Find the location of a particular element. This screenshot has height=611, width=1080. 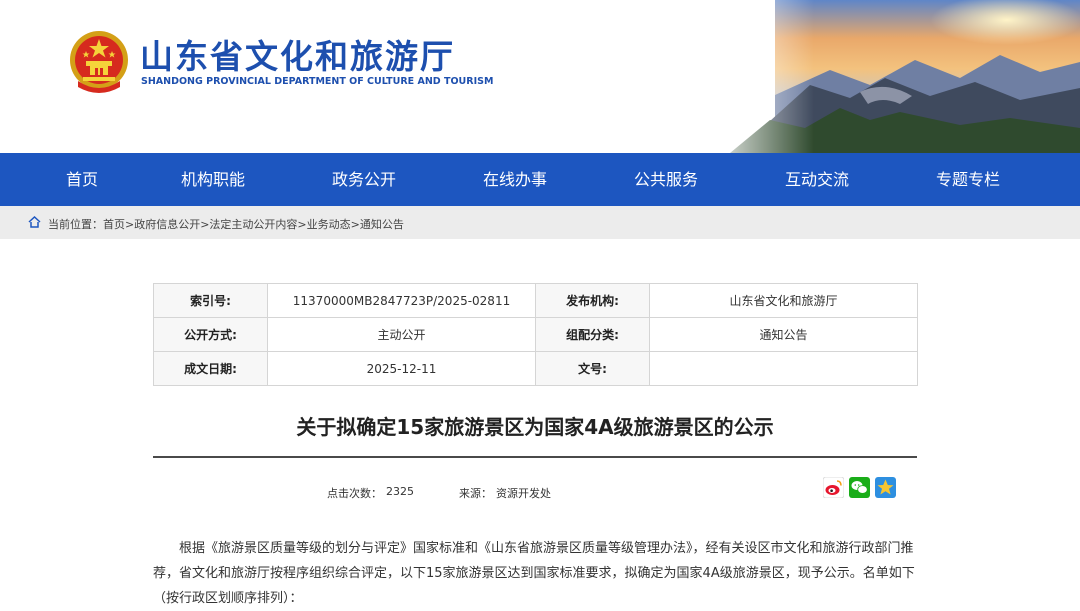

table-row: 成文日期: 2025-12-11 文号: is located at coordinates (535, 368).